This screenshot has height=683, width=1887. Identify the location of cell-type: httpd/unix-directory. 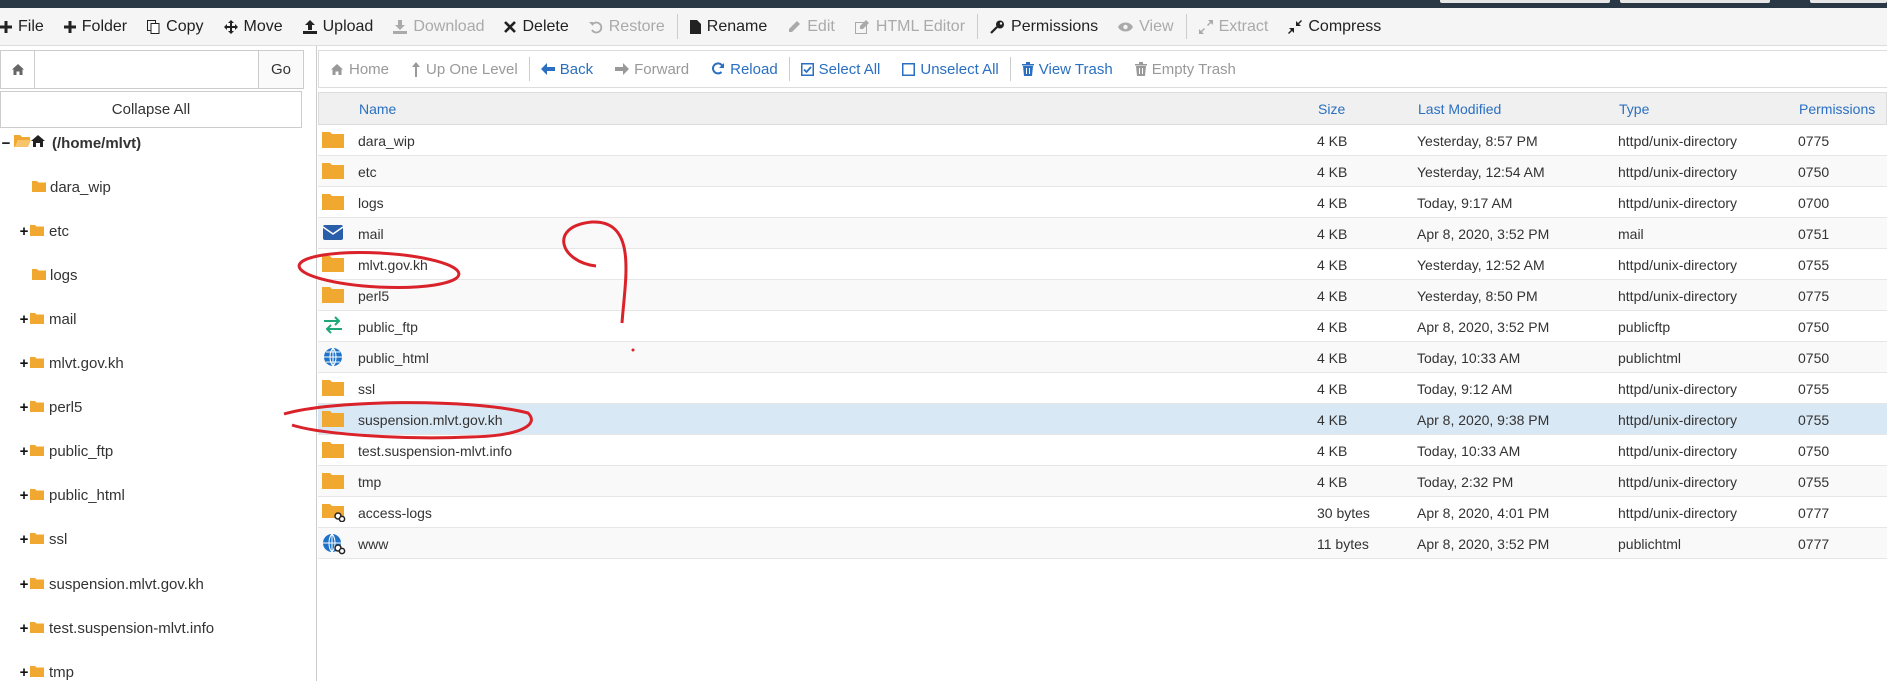
(1678, 172).